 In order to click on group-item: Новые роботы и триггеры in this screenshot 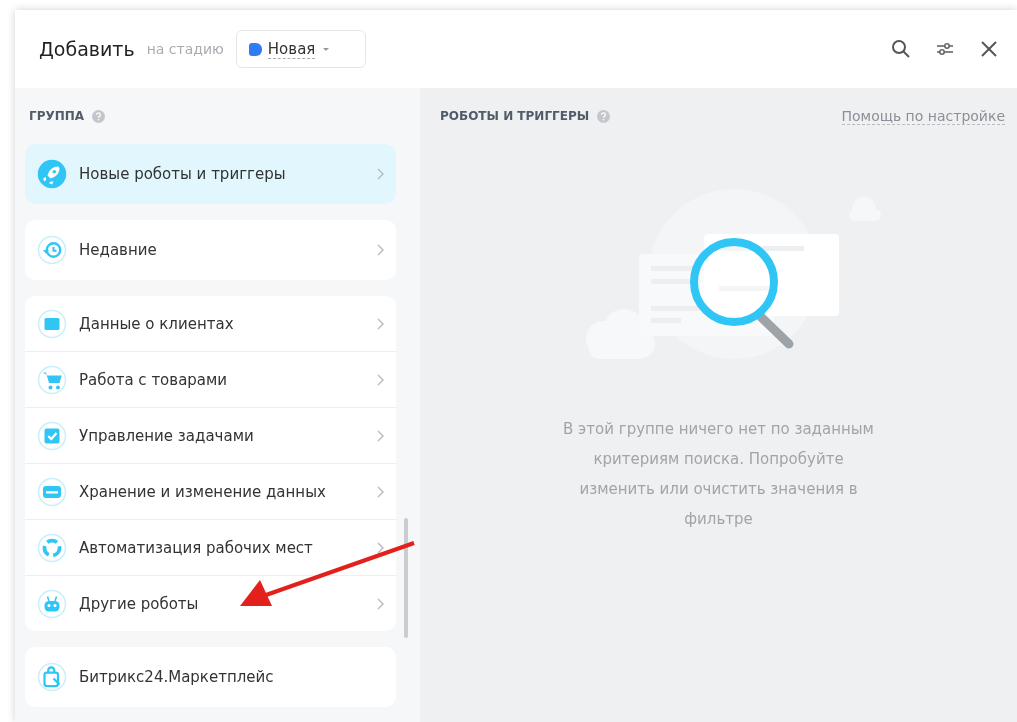, I will do `click(210, 174)`.